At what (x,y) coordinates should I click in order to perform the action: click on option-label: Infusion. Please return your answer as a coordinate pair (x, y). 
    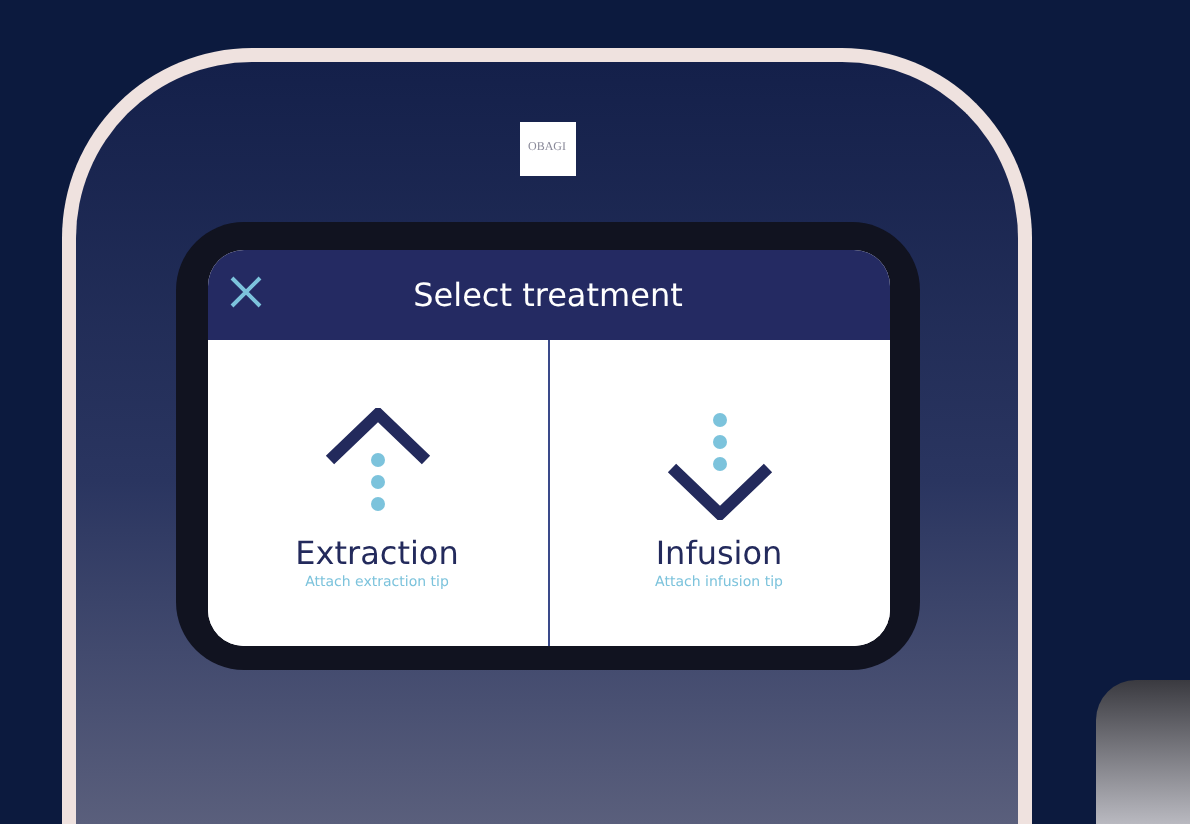
    Looking at the image, I should click on (719, 554).